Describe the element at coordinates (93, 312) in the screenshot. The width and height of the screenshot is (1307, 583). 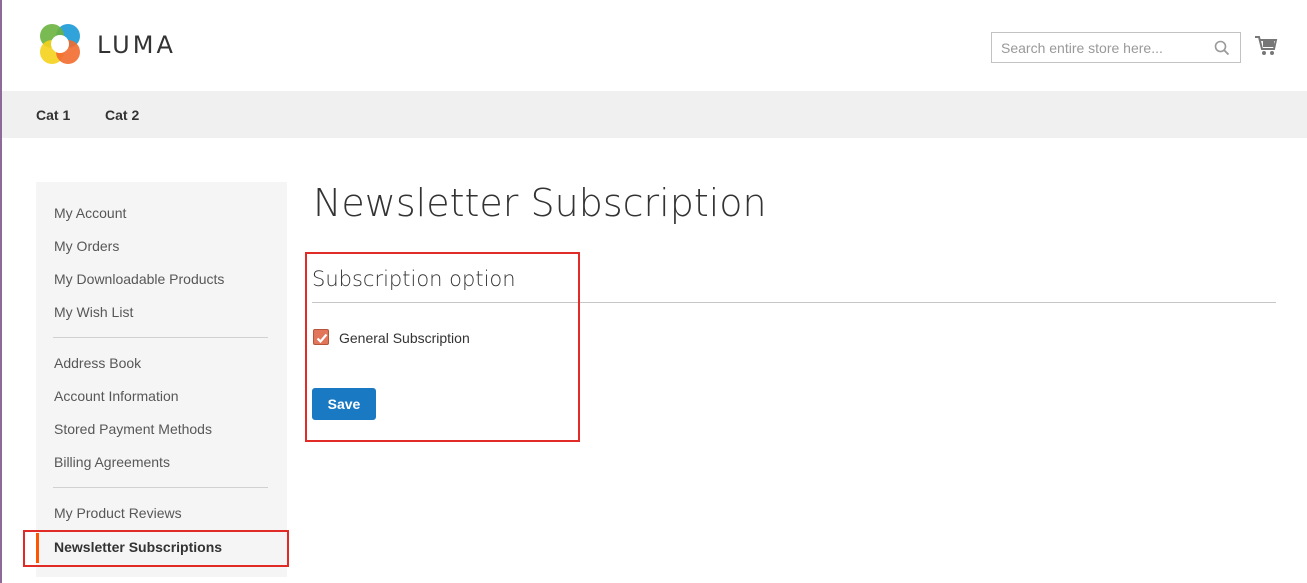
I see `sidebar-item-wish-list: My Wish List` at that location.